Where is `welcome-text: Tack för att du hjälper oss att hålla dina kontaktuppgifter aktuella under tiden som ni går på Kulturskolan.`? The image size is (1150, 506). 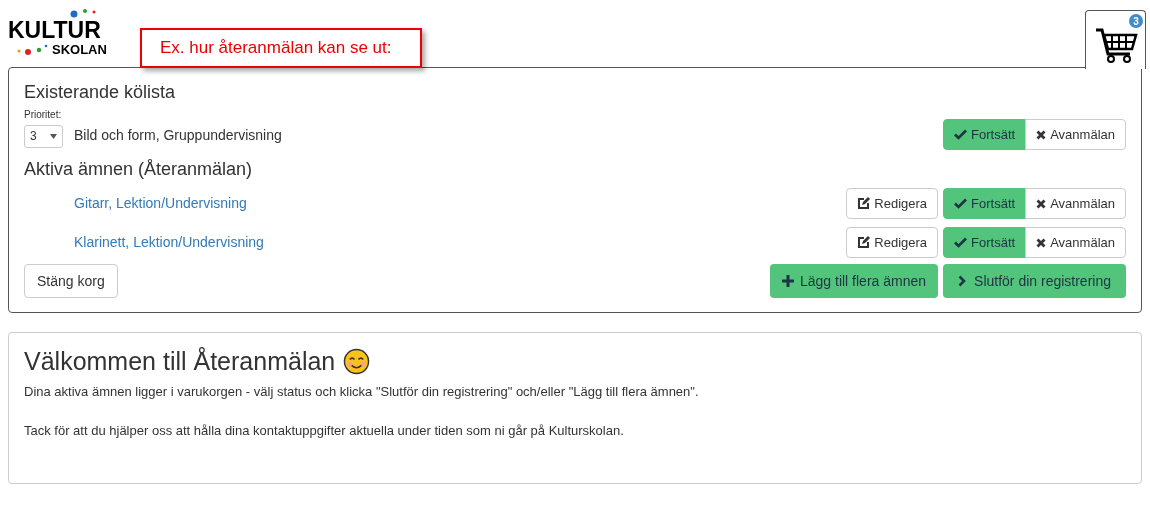
welcome-text: Tack för att du hjälper oss att hålla dina kontaktuppgifter aktuella under tiden som ni går på Kulturskolan. is located at coordinates (324, 431).